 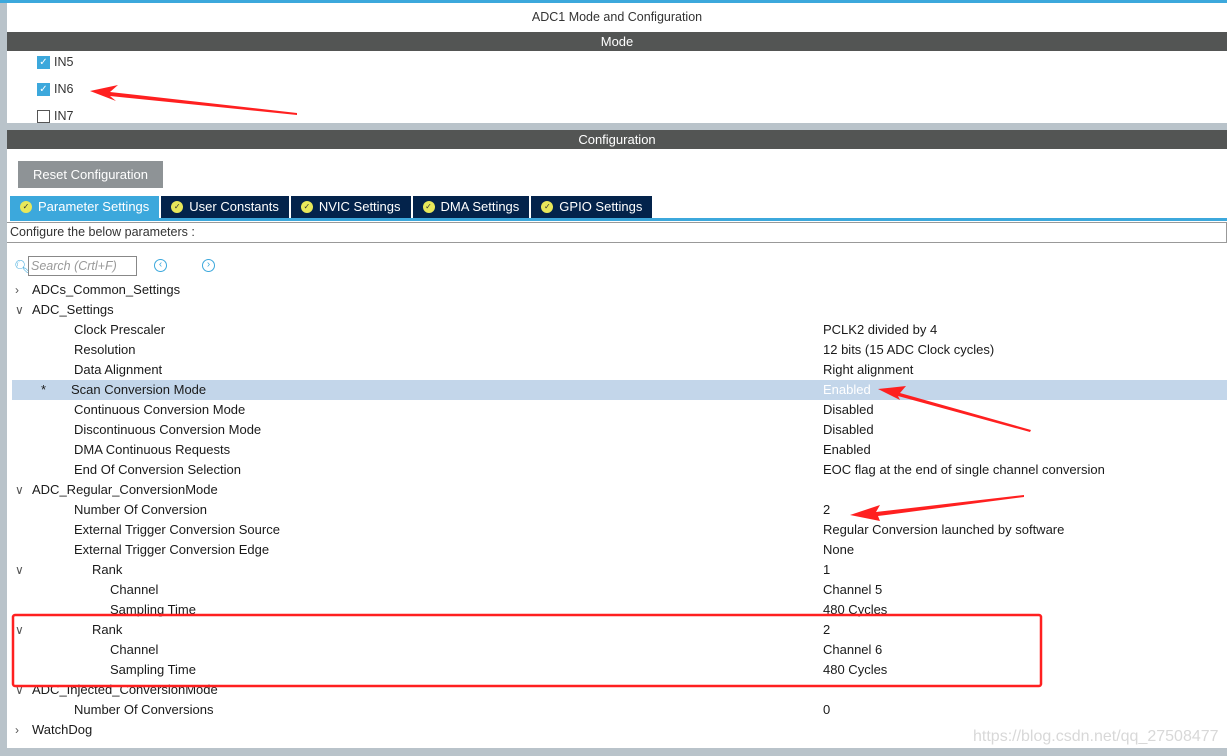 I want to click on highlight-box-rank2, so click(x=527, y=650).